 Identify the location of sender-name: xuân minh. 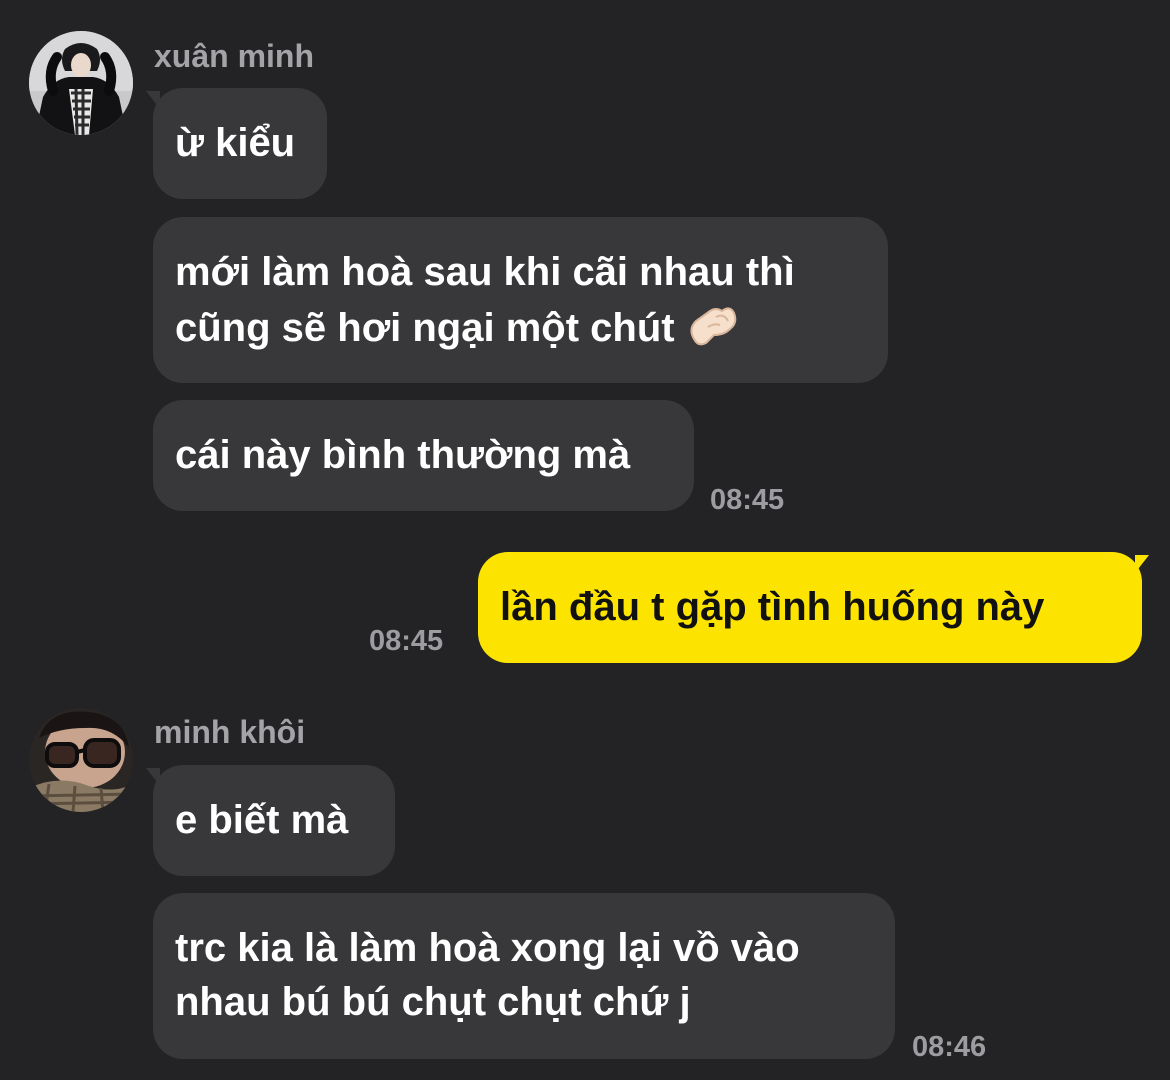
(234, 56).